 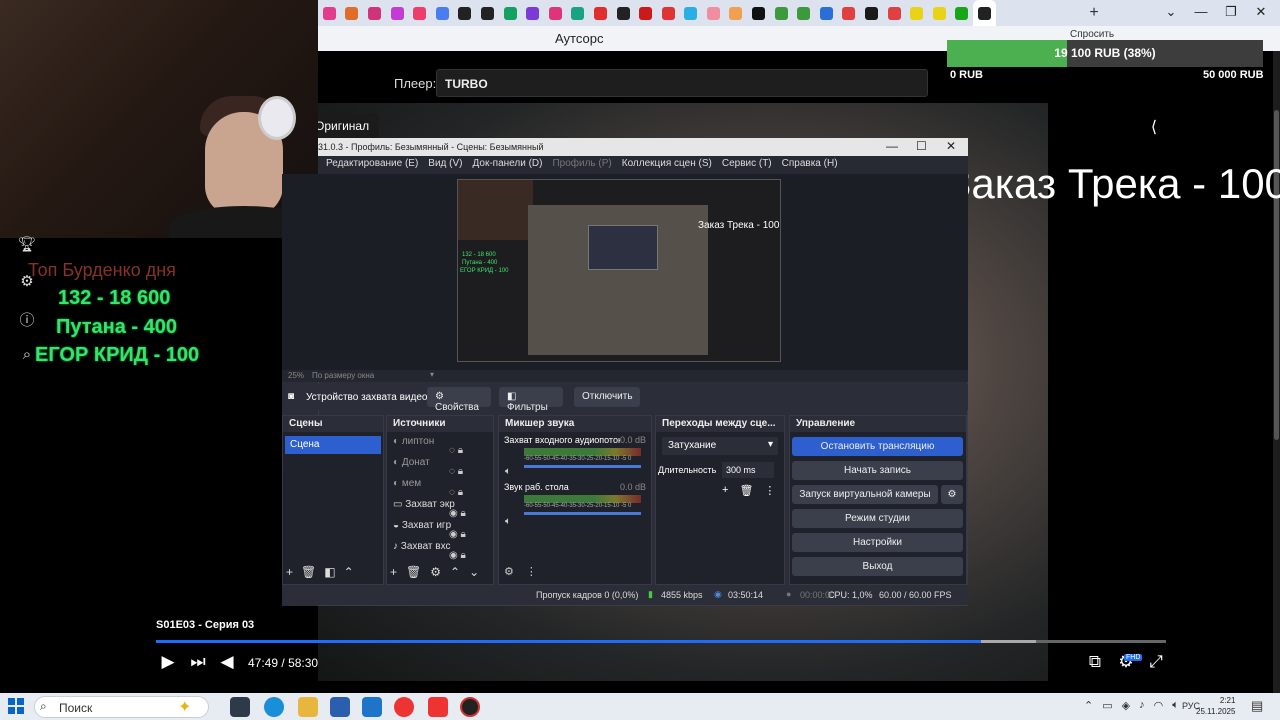 What do you see at coordinates (198, 662) in the screenshot?
I see `next-icon: ⏭︎` at bounding box center [198, 662].